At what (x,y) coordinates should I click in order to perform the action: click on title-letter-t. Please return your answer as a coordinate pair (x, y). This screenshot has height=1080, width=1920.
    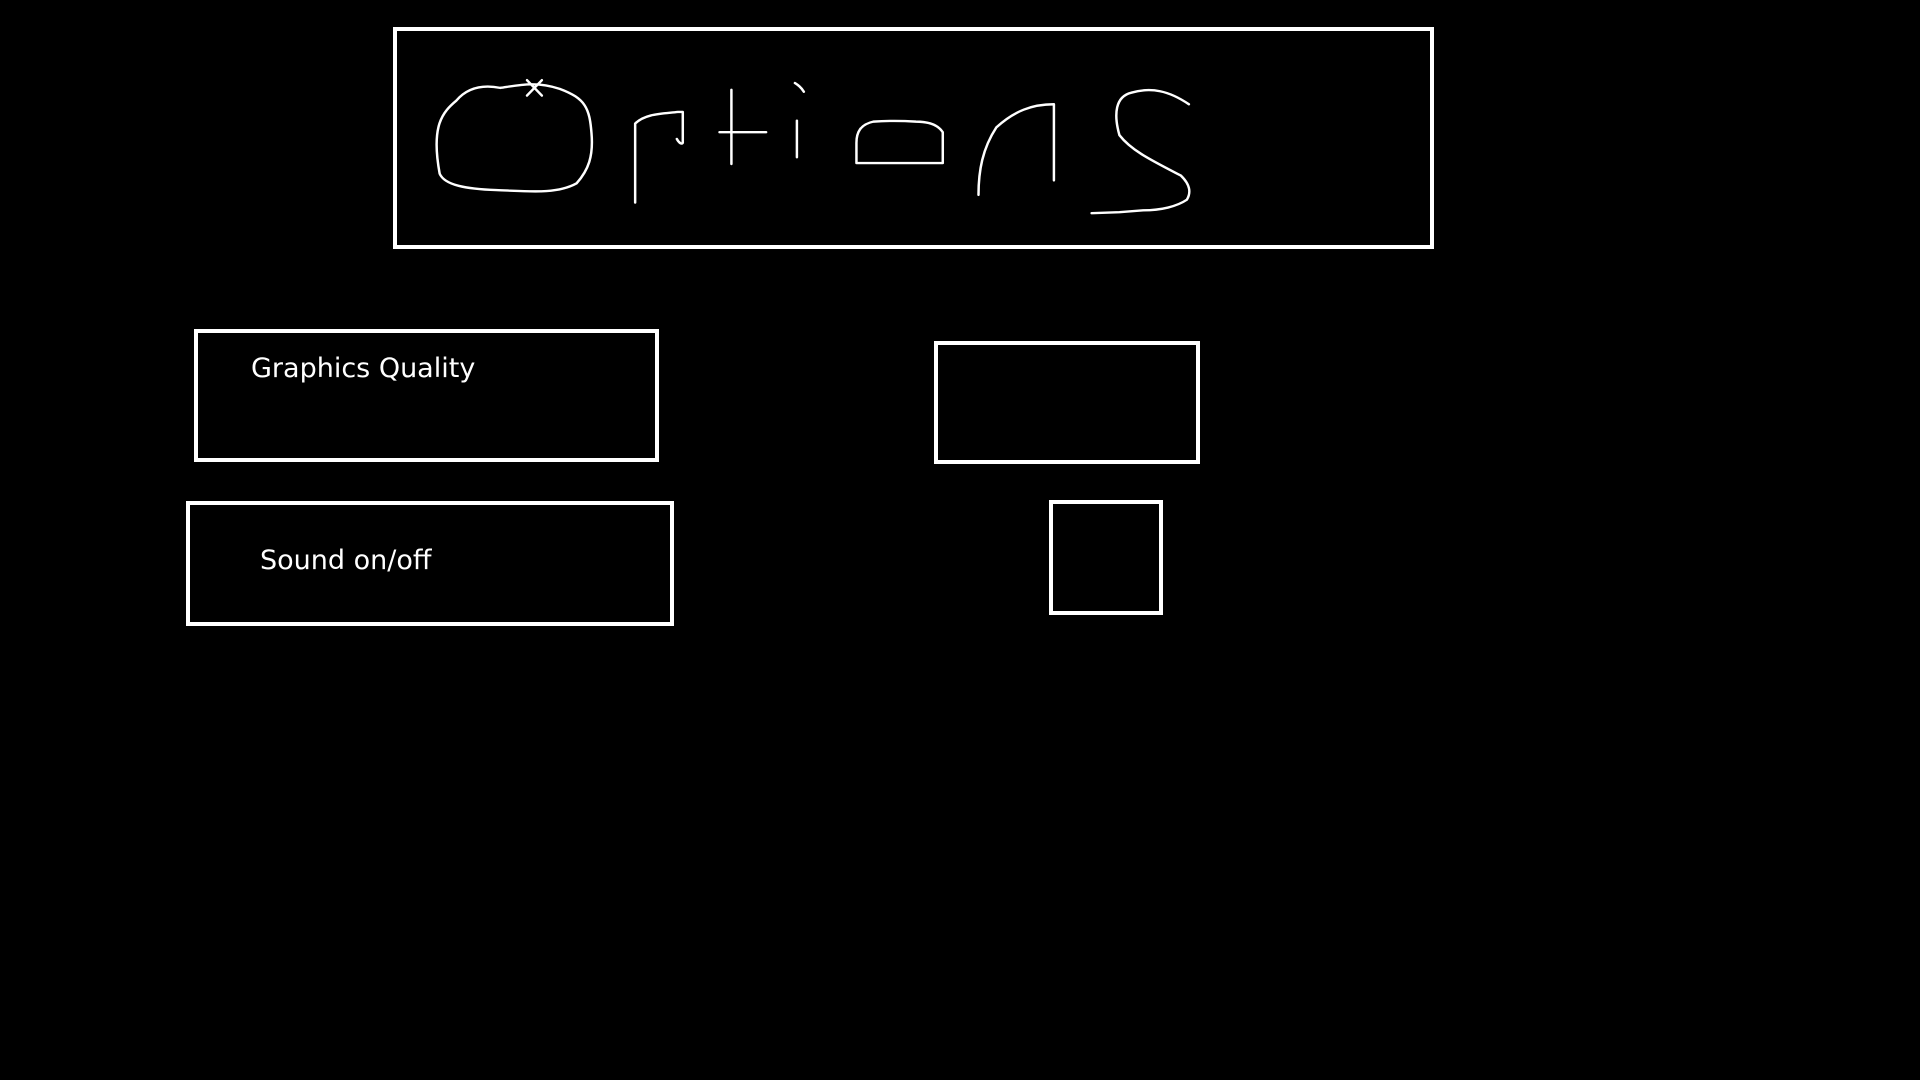
    Looking at the image, I should click on (743, 127).